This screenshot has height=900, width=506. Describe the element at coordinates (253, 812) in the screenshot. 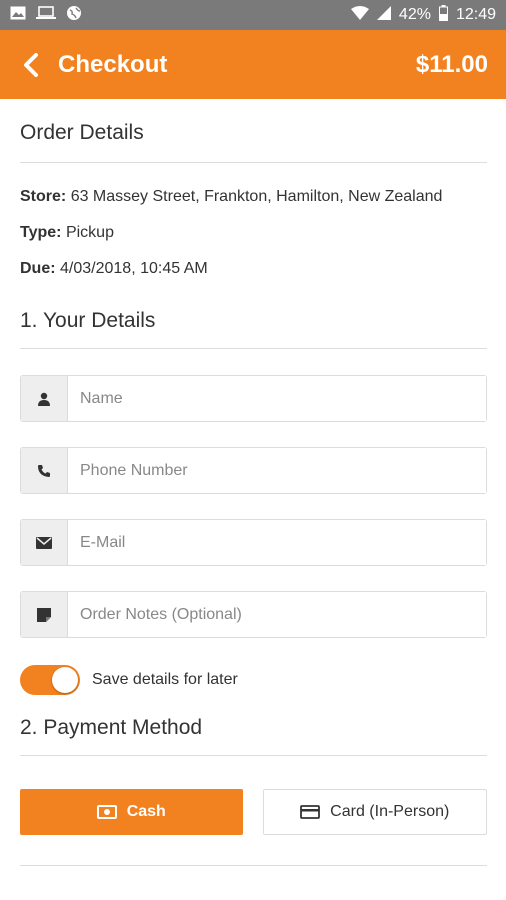

I see `payment-options: Cash Card (In-Person)` at that location.